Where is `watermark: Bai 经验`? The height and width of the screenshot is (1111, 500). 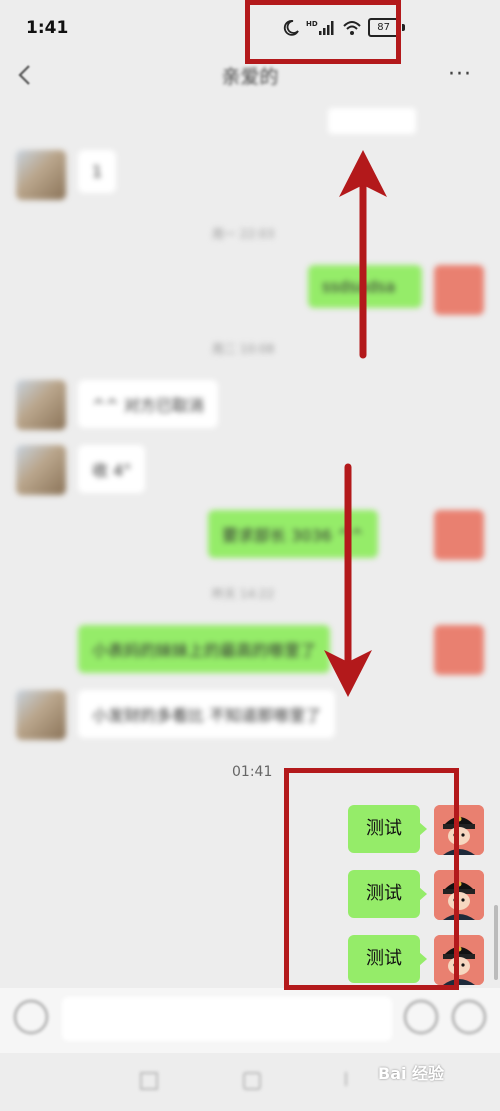
watermark: Bai 经验 is located at coordinates (411, 1073).